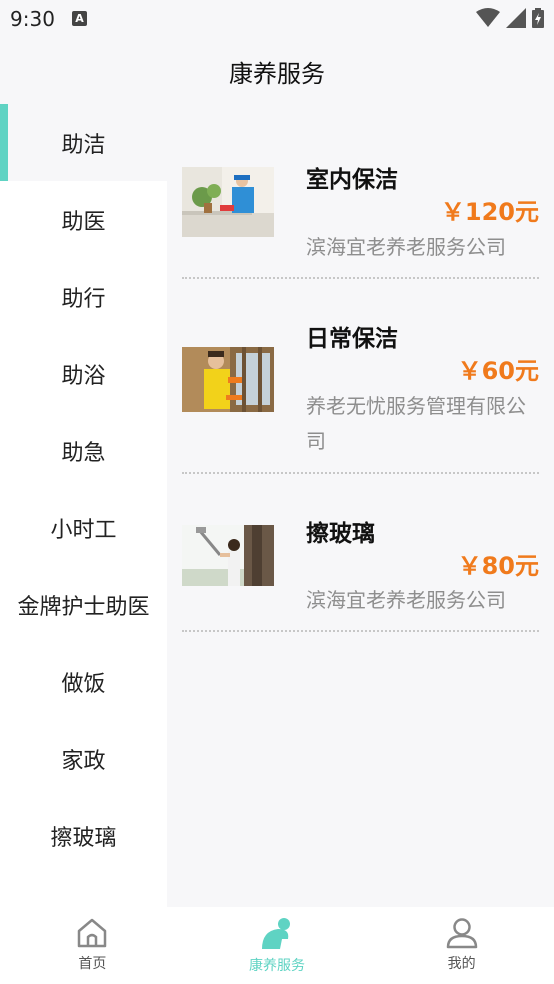 The image size is (554, 984). I want to click on sidebar-item-label: 擦玻璃, so click(83, 838).